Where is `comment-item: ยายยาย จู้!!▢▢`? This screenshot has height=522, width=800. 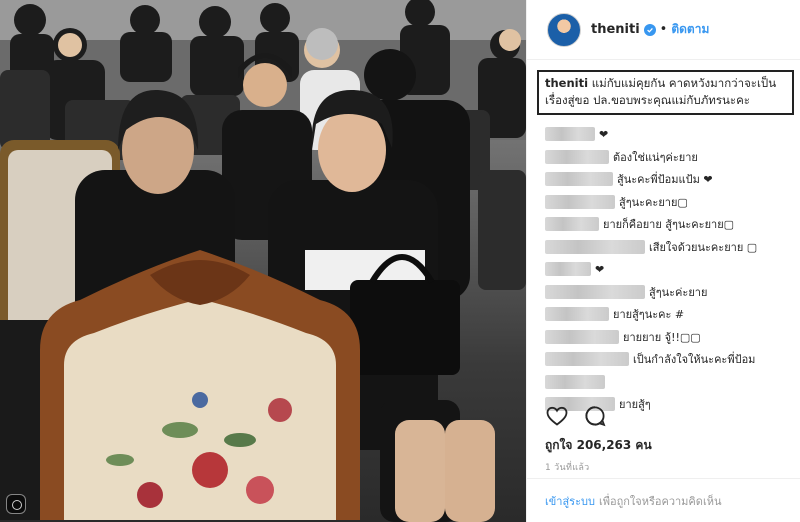
comment-item: ยายยาย จู้!!▢▢ is located at coordinates (672, 337).